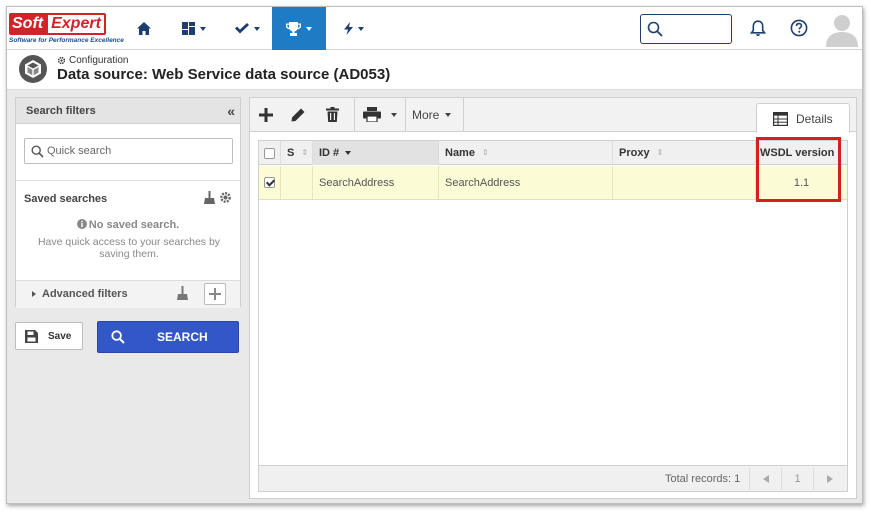 Image resolution: width=871 pixels, height=513 pixels. I want to click on details-label: Details, so click(814, 118).